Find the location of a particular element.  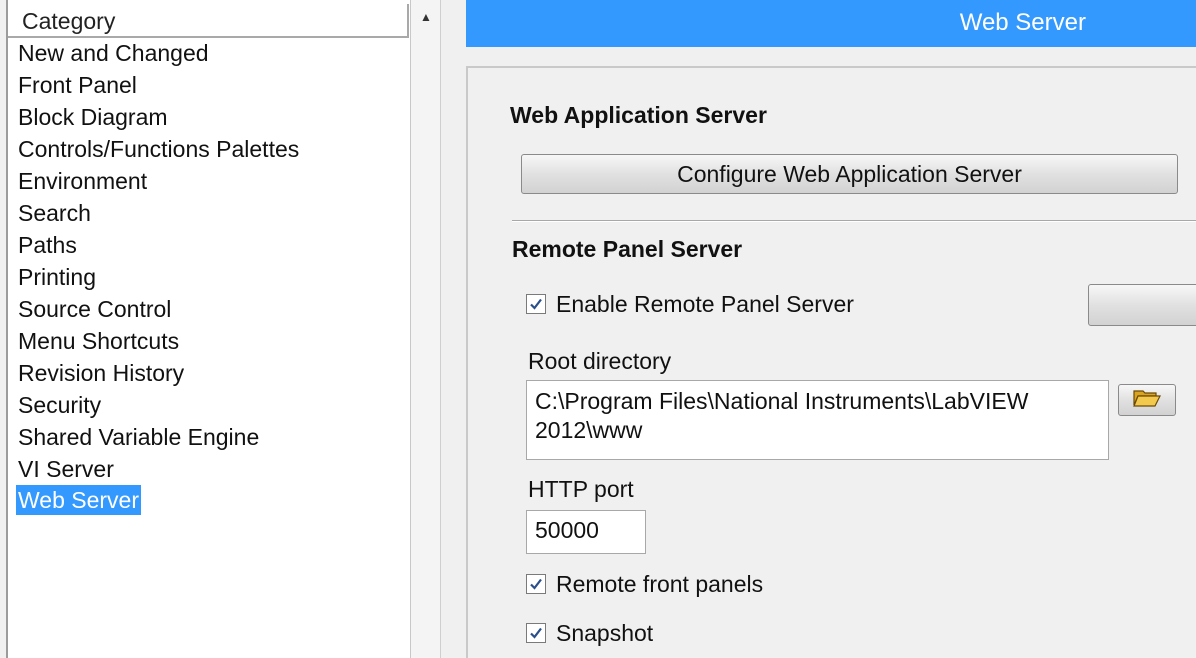

category-item-paths: Paths is located at coordinates (158, 245).